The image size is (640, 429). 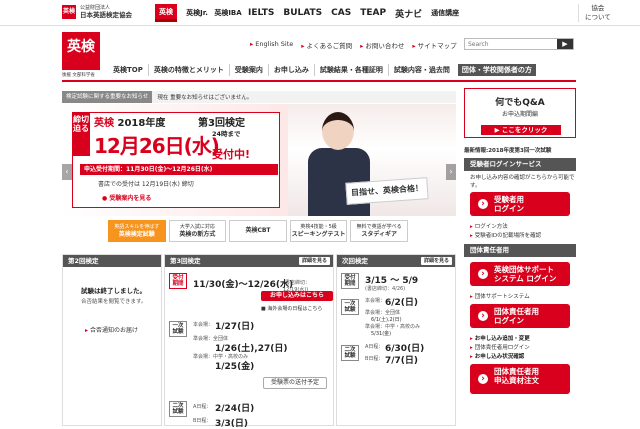 I want to click on login-howto-link: ログイン方法, so click(x=489, y=226).